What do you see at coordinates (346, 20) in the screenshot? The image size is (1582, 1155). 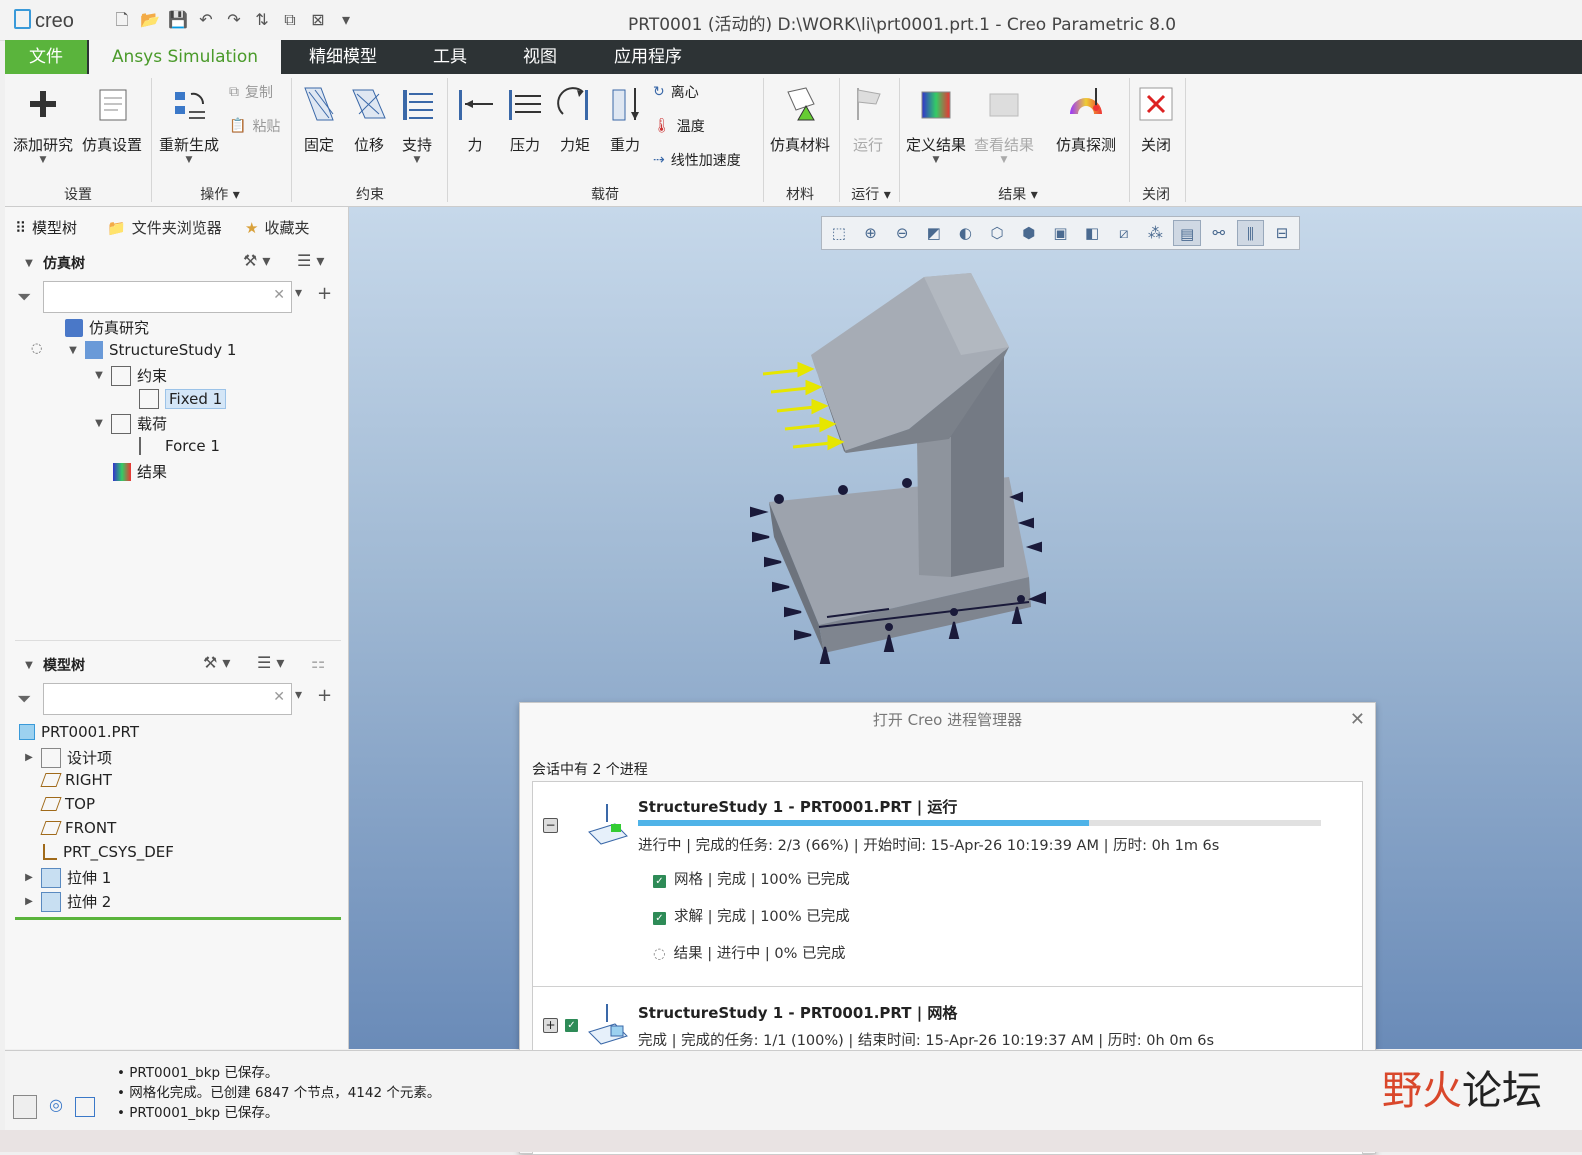 I see `customize-qat-icon: ▾` at bounding box center [346, 20].